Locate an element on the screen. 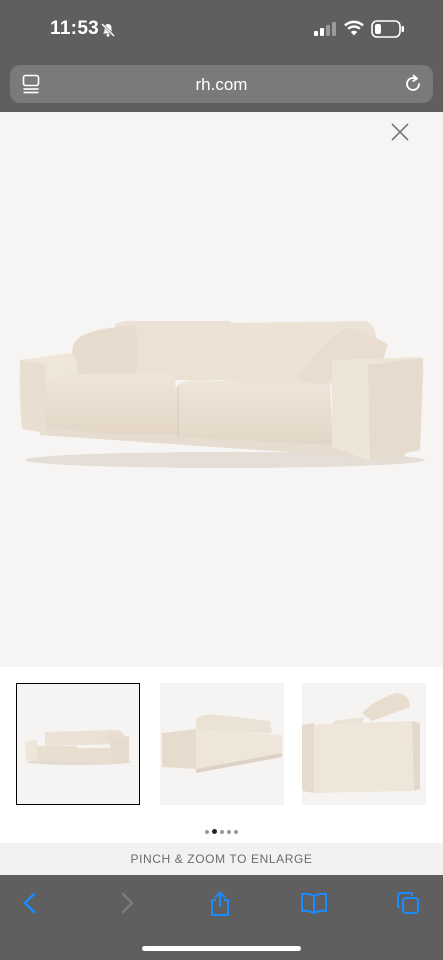 The image size is (443, 960). zoom-hint-bar: PINCH & ZOOM TO ENLARGE is located at coordinates (221, 859).